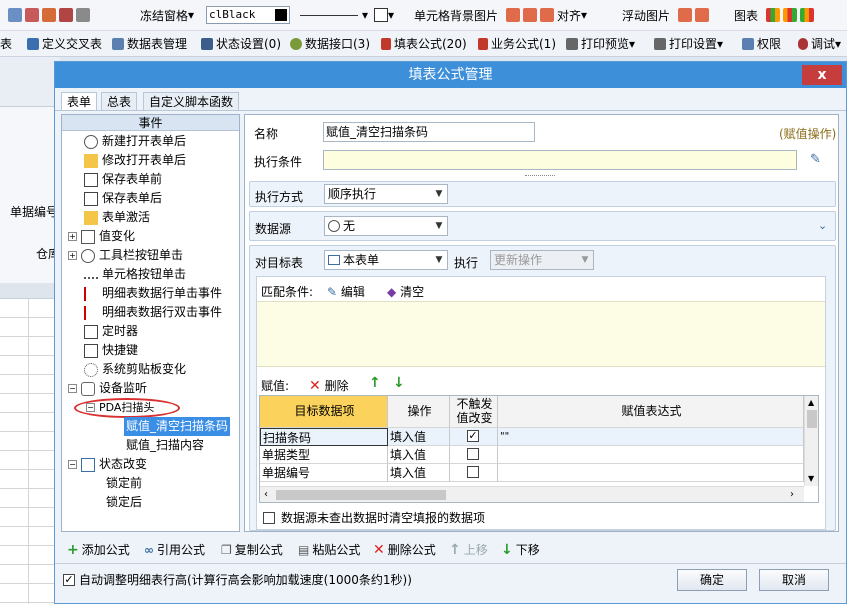 The height and width of the screenshot is (604, 847). I want to click on checkbox-box, so click(269, 517).